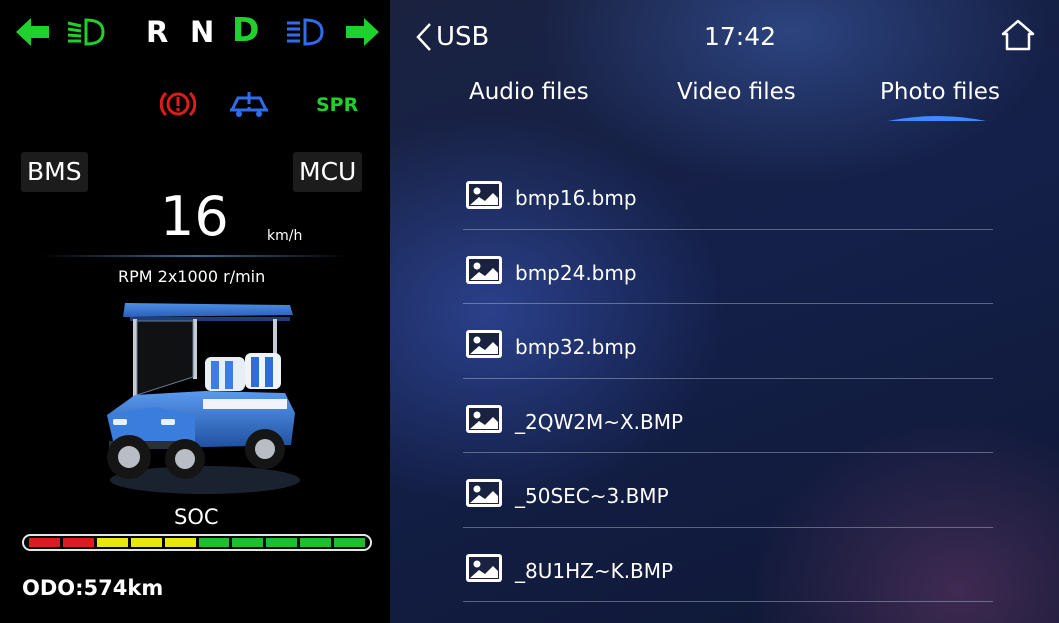 The height and width of the screenshot is (623, 1059). I want to click on file-name: bmp32.bmp, so click(576, 347).